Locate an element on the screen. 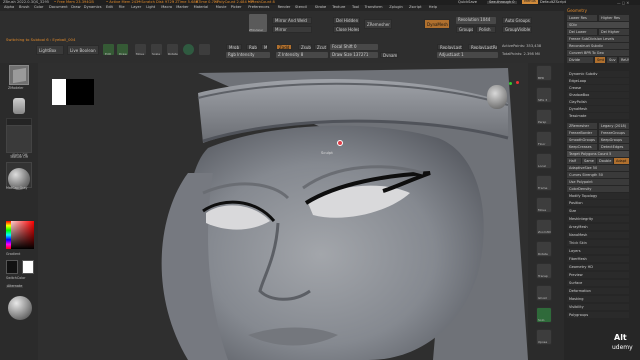  menu-item-zscript: Zscript is located at coordinates (415, 7).